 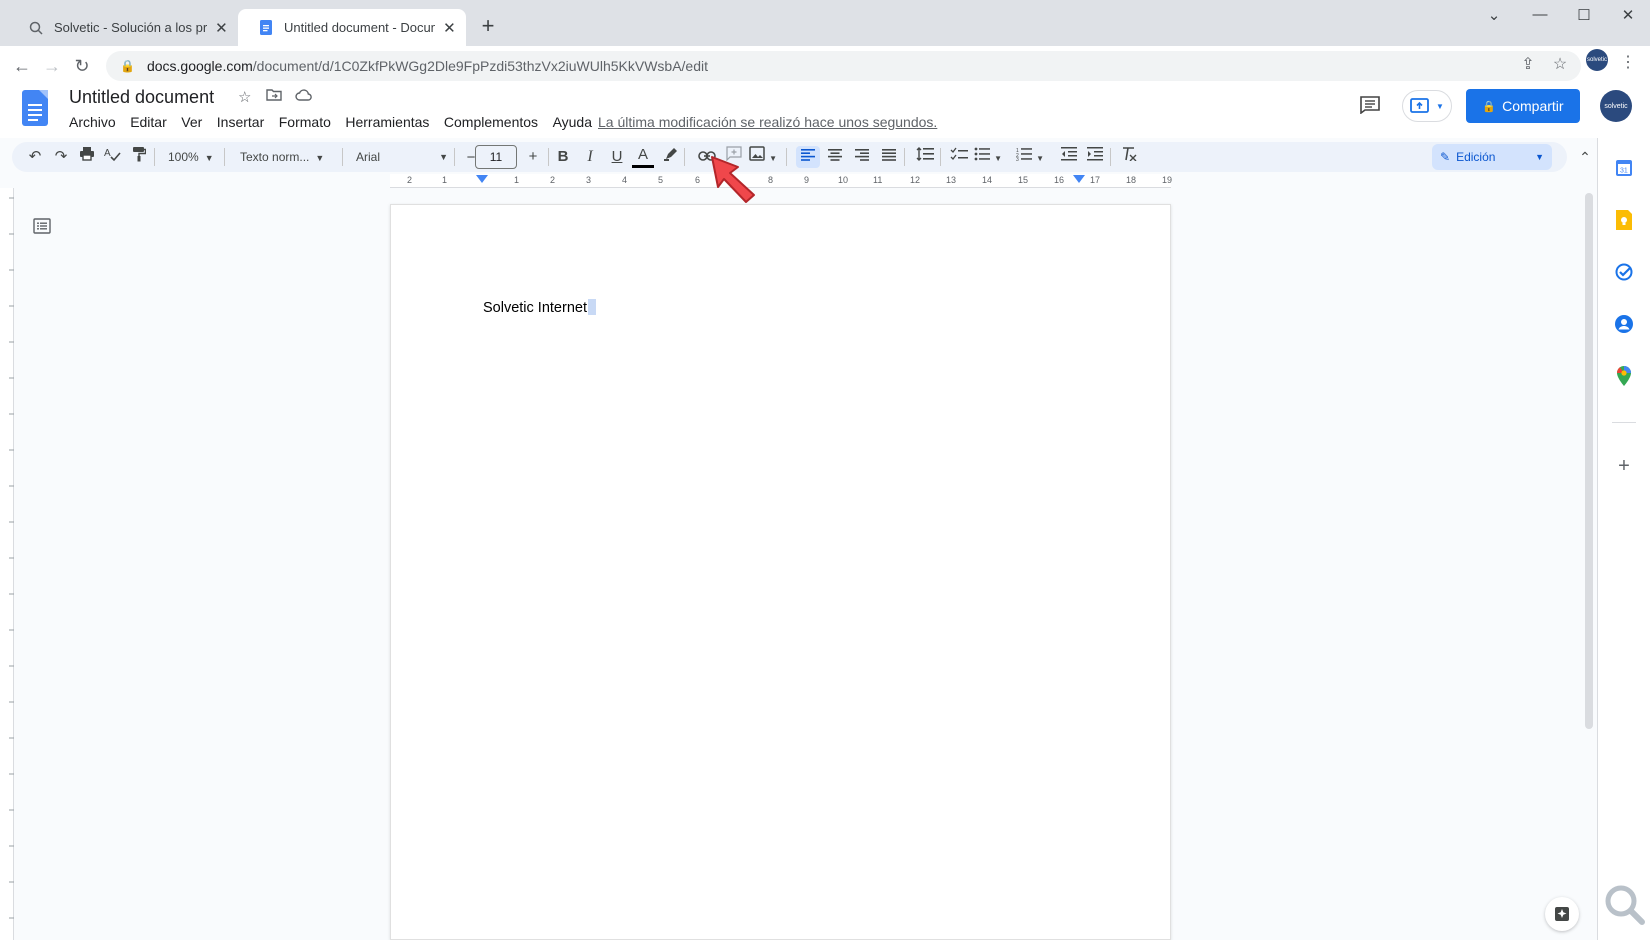 What do you see at coordinates (139, 157) in the screenshot?
I see `paint-format-icon` at bounding box center [139, 157].